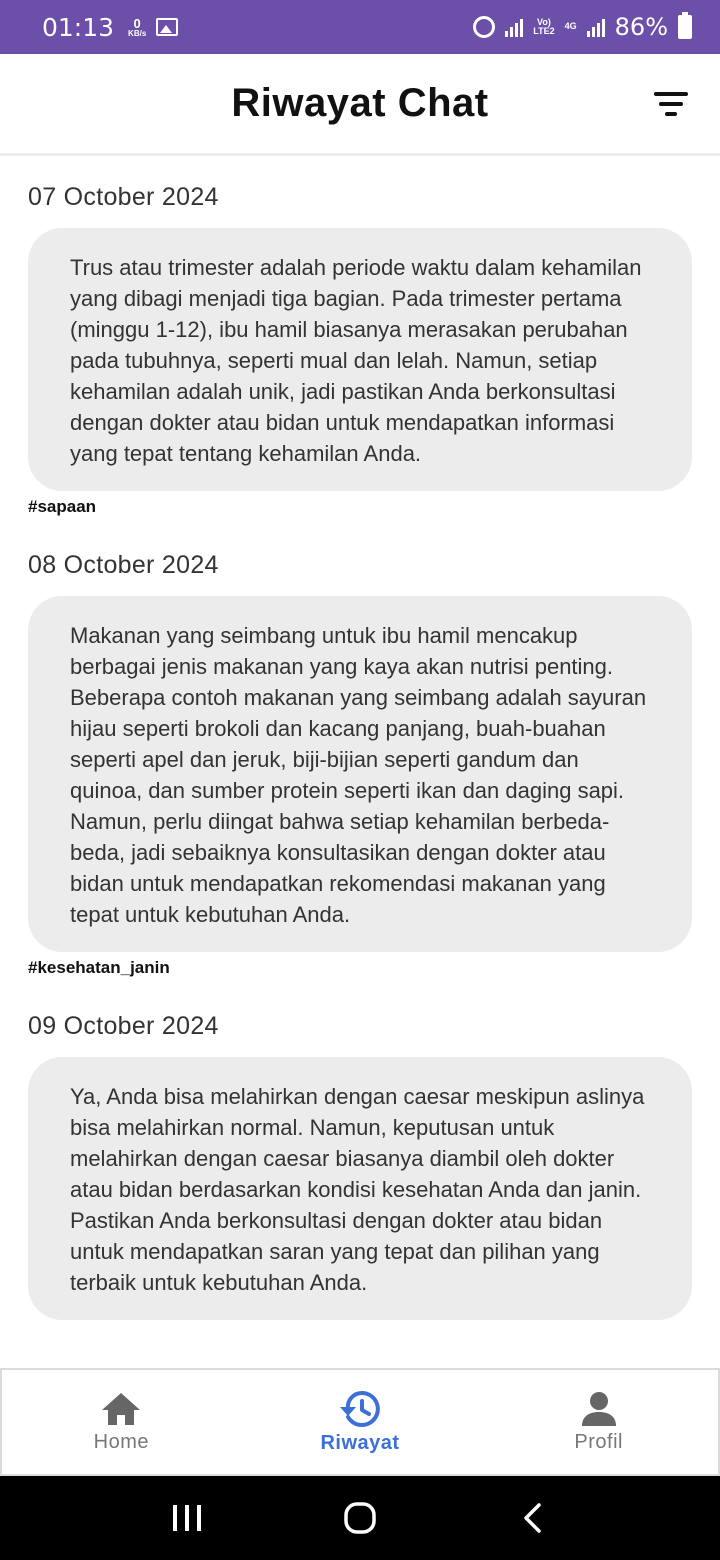  Describe the element at coordinates (671, 105) in the screenshot. I see `filter-list-icon` at that location.